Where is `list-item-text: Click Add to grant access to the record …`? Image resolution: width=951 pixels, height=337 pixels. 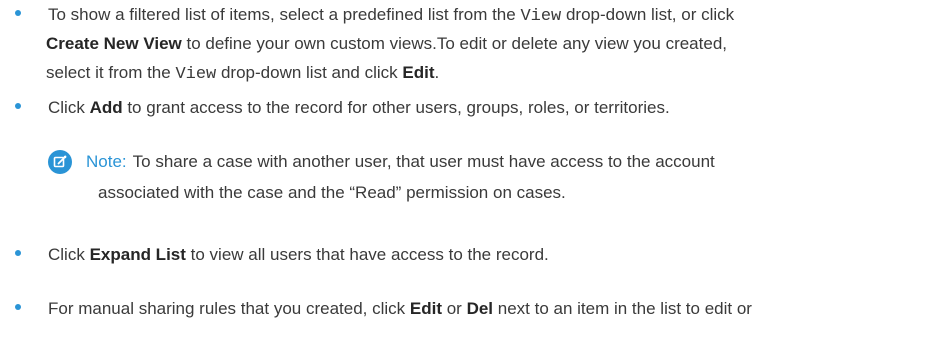 list-item-text: Click Add to grant access to the record … is located at coordinates (499, 107).